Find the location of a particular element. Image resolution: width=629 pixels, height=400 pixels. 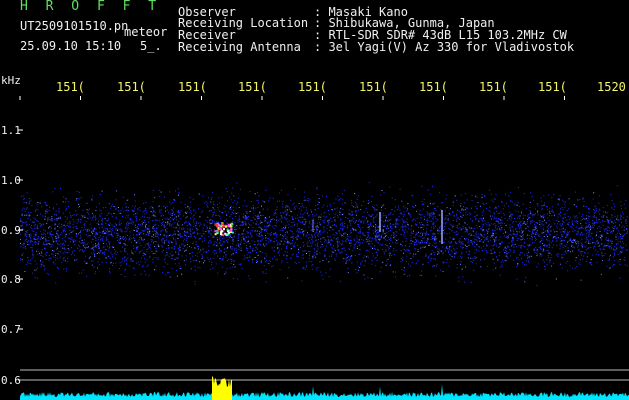

carrier-signal is located at coordinates (224, 229).